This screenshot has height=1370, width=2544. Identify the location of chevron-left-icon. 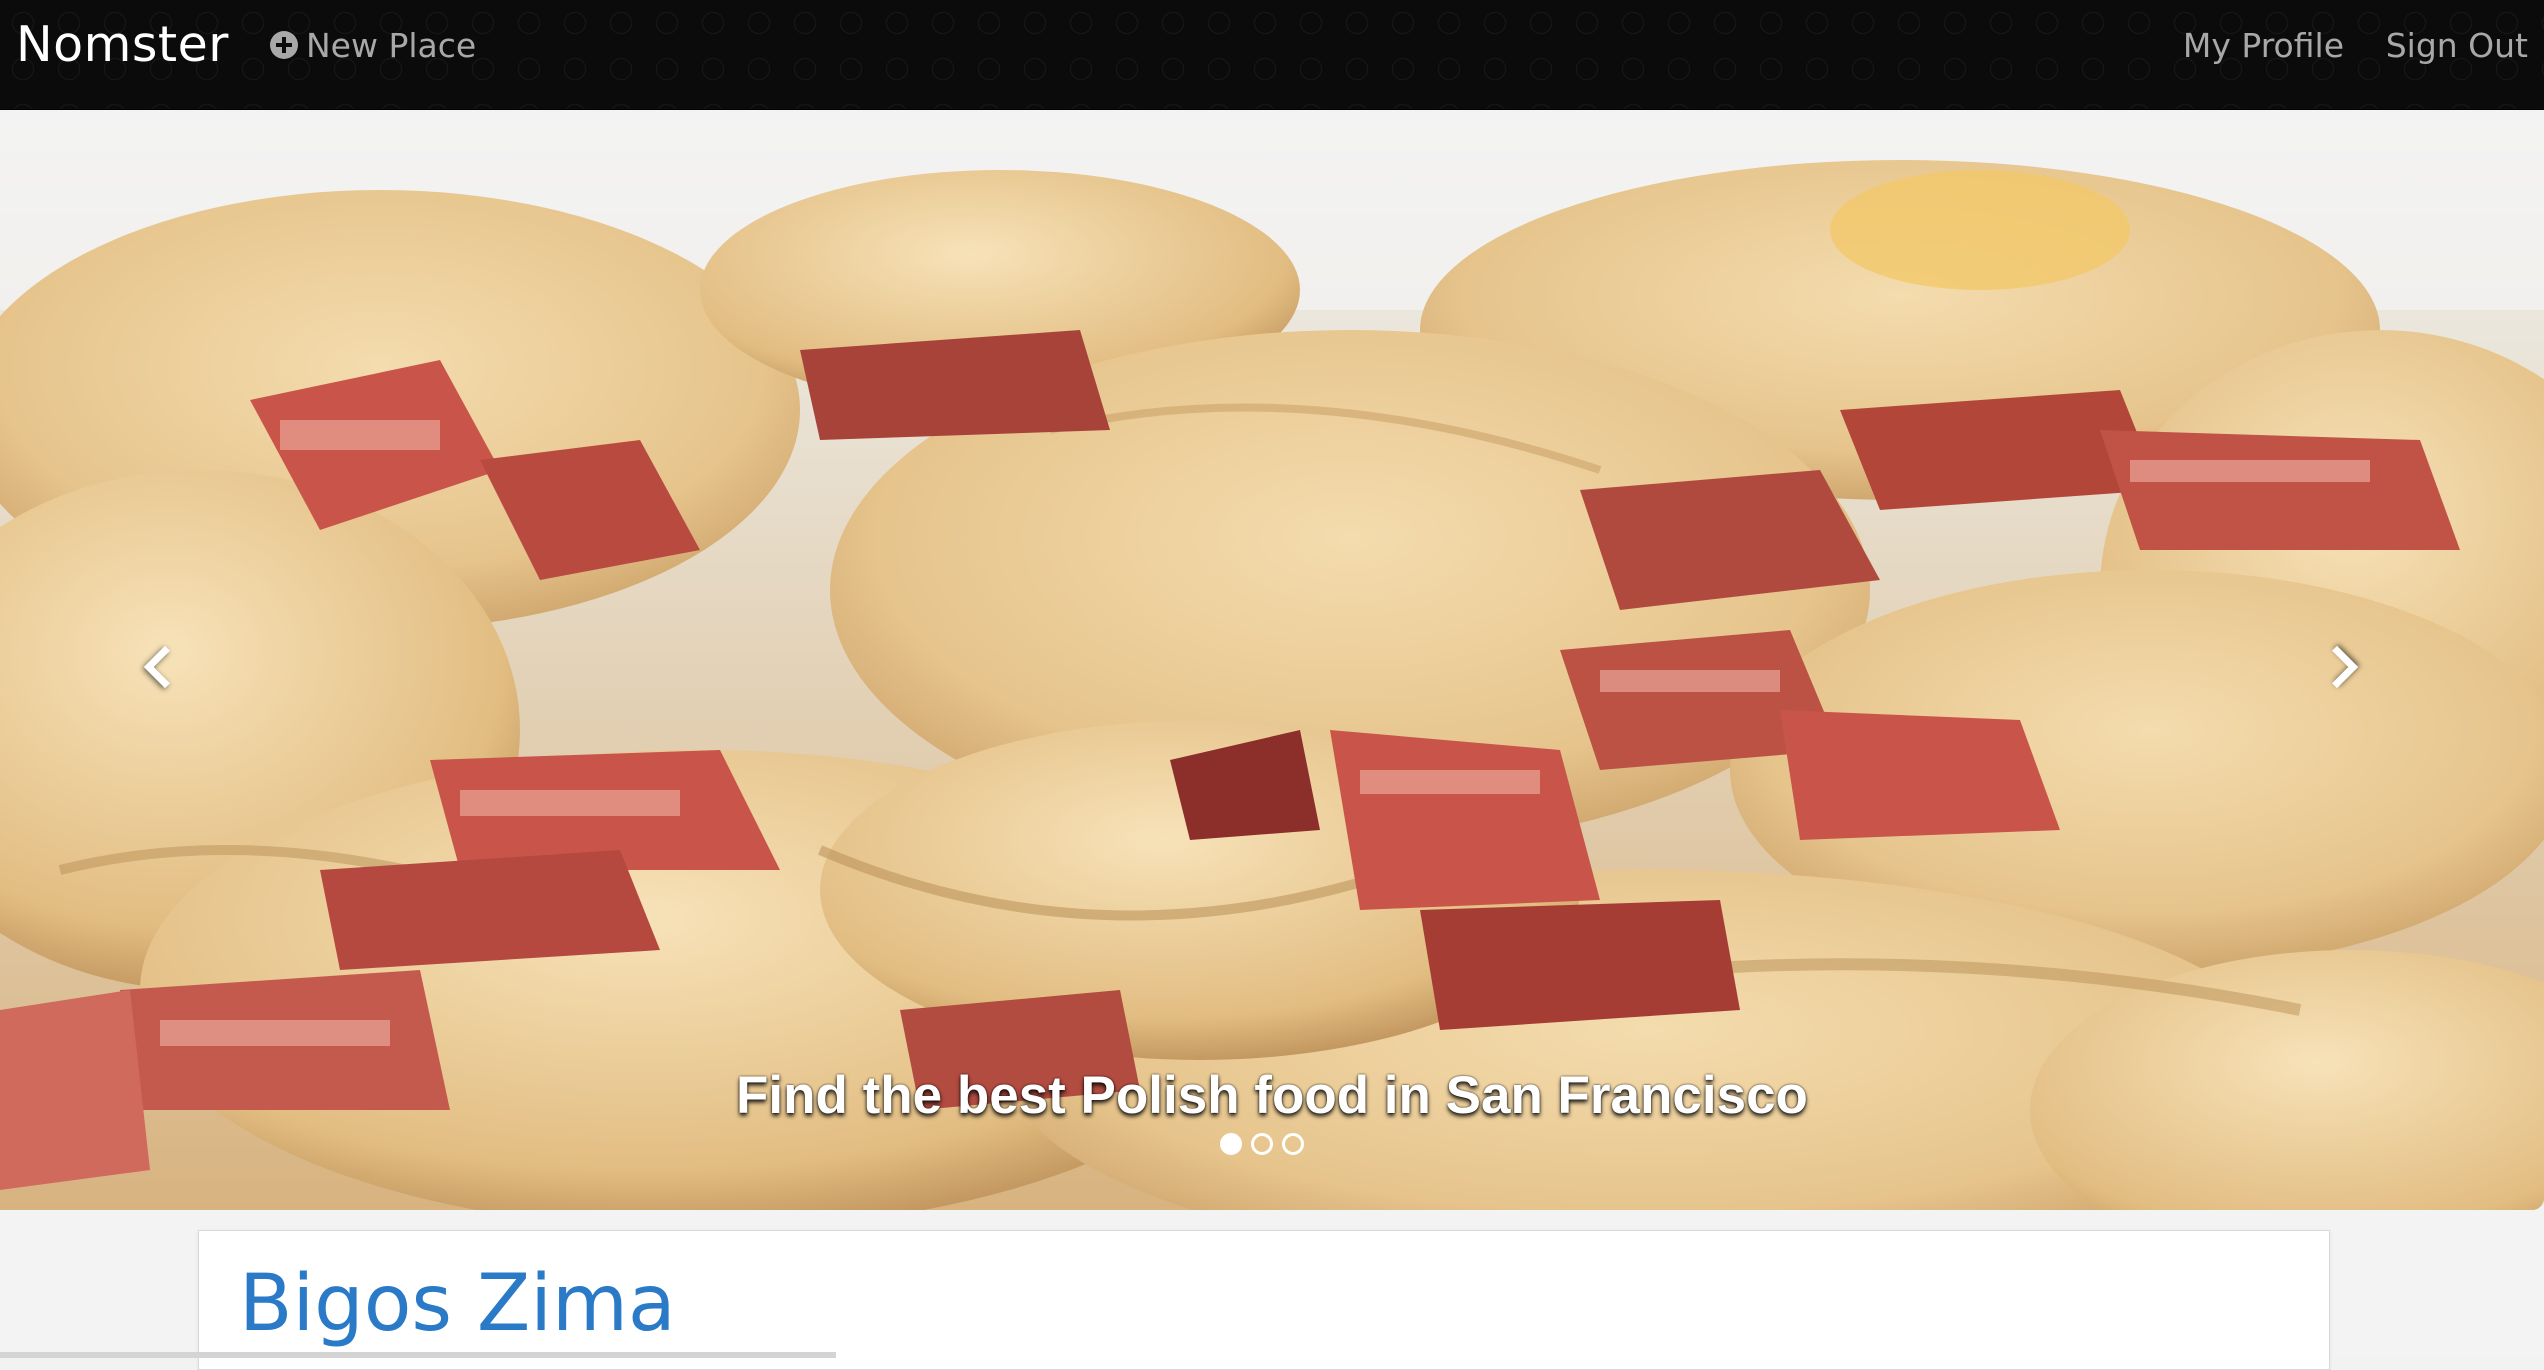
(165, 667).